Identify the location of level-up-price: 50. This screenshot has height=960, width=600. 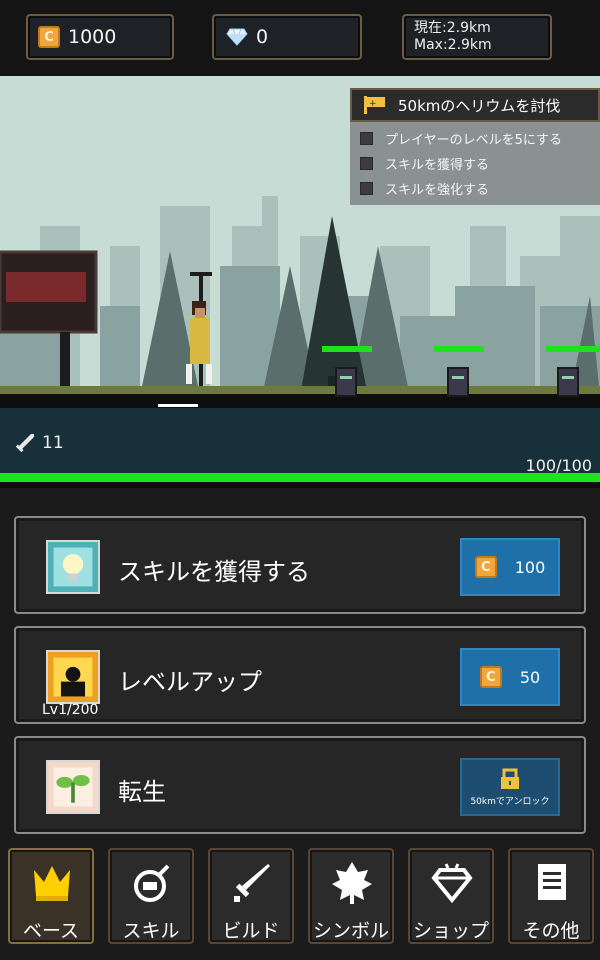
(530, 677).